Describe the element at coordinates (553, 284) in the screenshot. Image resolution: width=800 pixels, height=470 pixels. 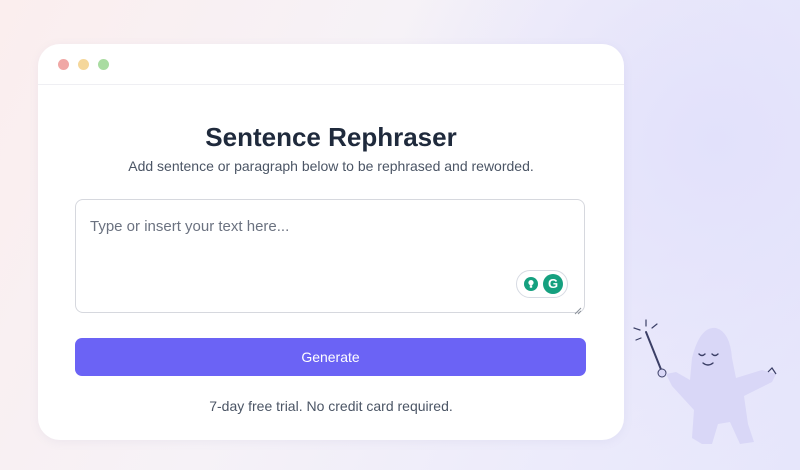
I see `grammarly-g-icon: G` at that location.